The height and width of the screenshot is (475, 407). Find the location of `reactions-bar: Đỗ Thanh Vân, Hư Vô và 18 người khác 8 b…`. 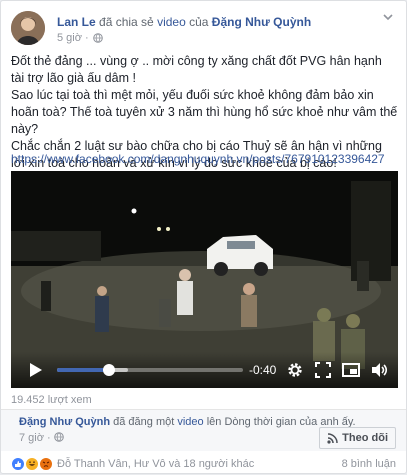

reactions-bar: Đỗ Thanh Vân, Hư Vô và 18 người khác 8 b… is located at coordinates (203, 465).